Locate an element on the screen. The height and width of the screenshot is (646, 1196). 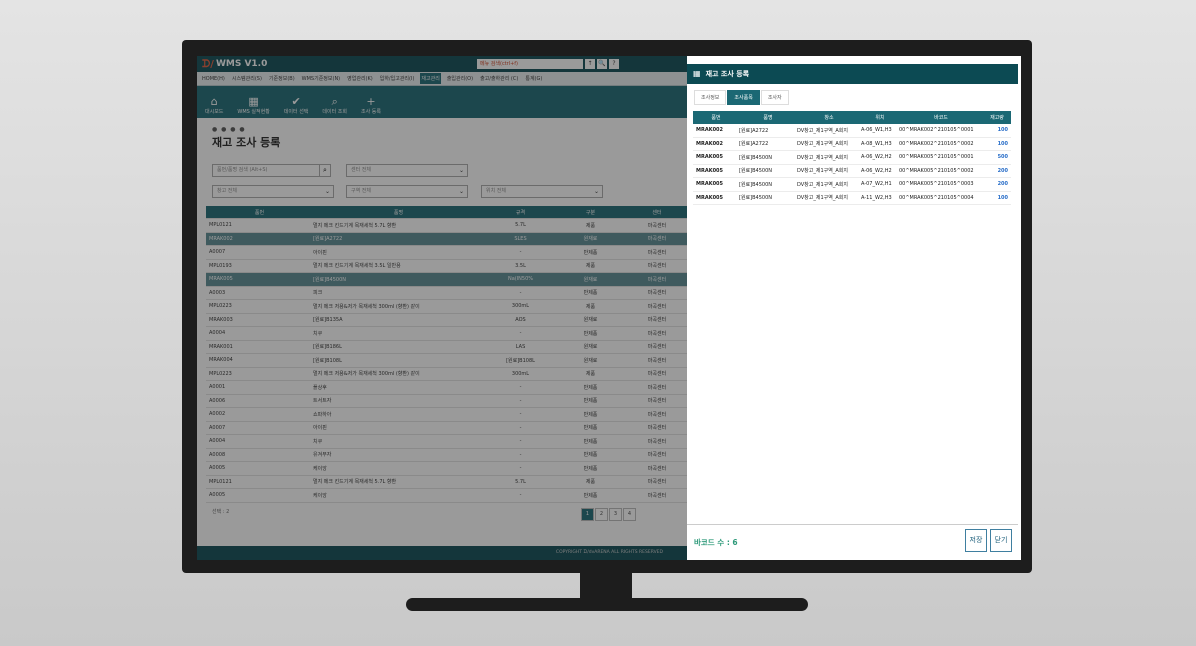
barcode-count: 바코드 수 : 6 is located at coordinates (716, 542).